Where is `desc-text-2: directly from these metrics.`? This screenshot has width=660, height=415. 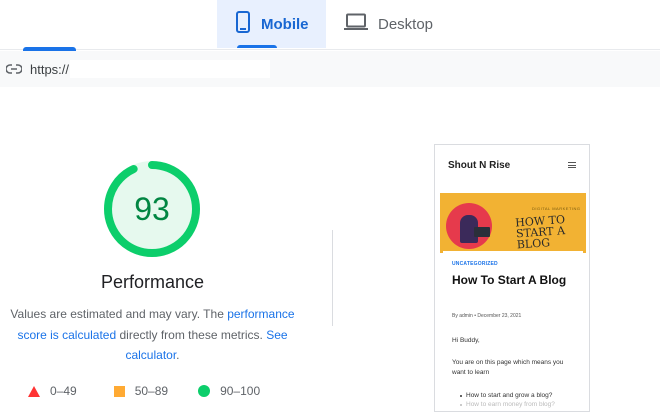 desc-text-2: directly from these metrics. is located at coordinates (191, 334).